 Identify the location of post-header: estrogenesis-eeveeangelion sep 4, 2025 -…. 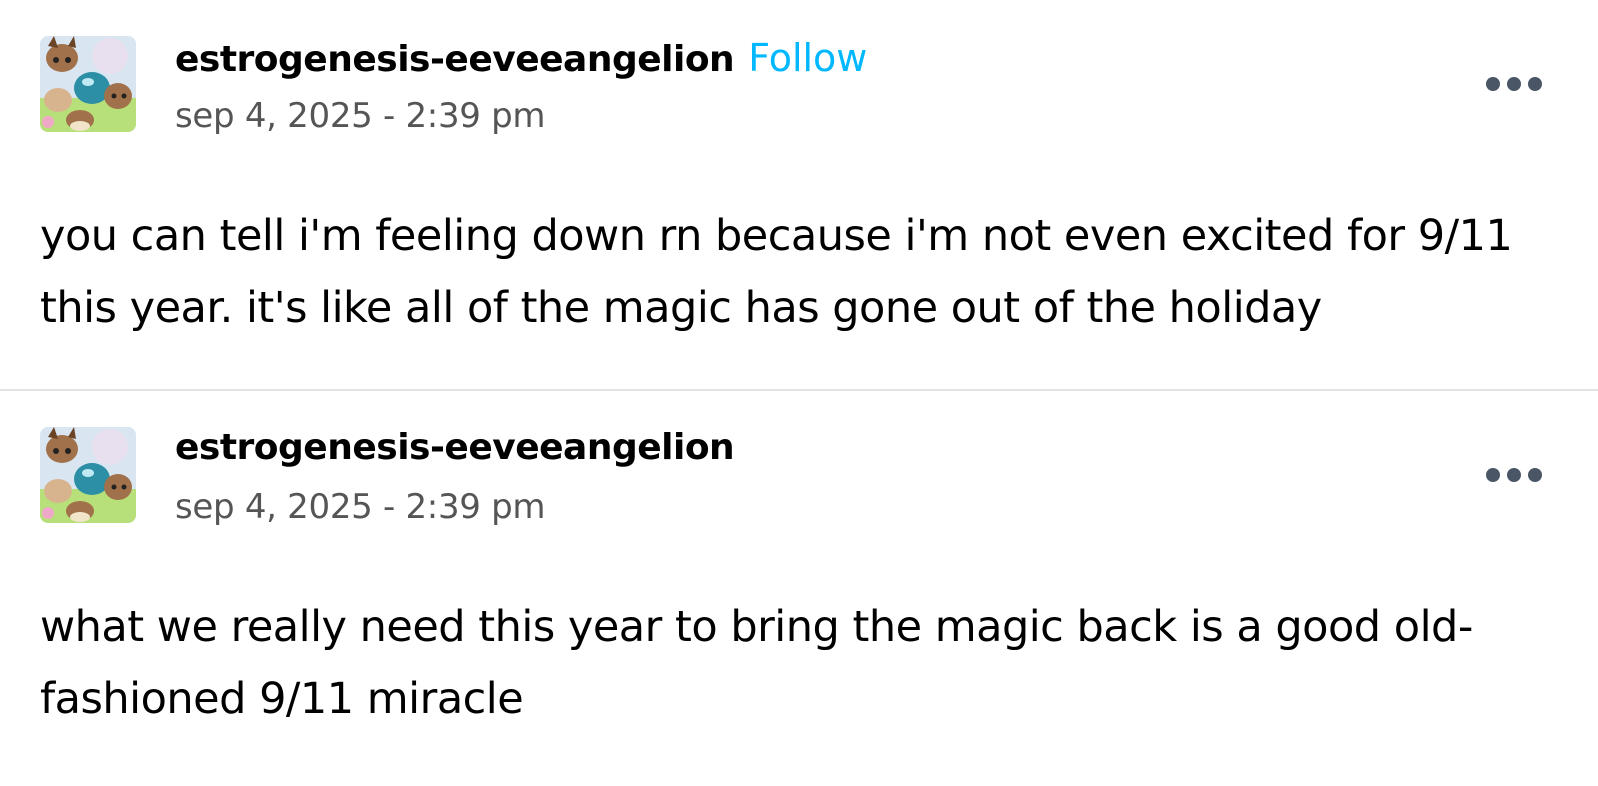
(455, 477).